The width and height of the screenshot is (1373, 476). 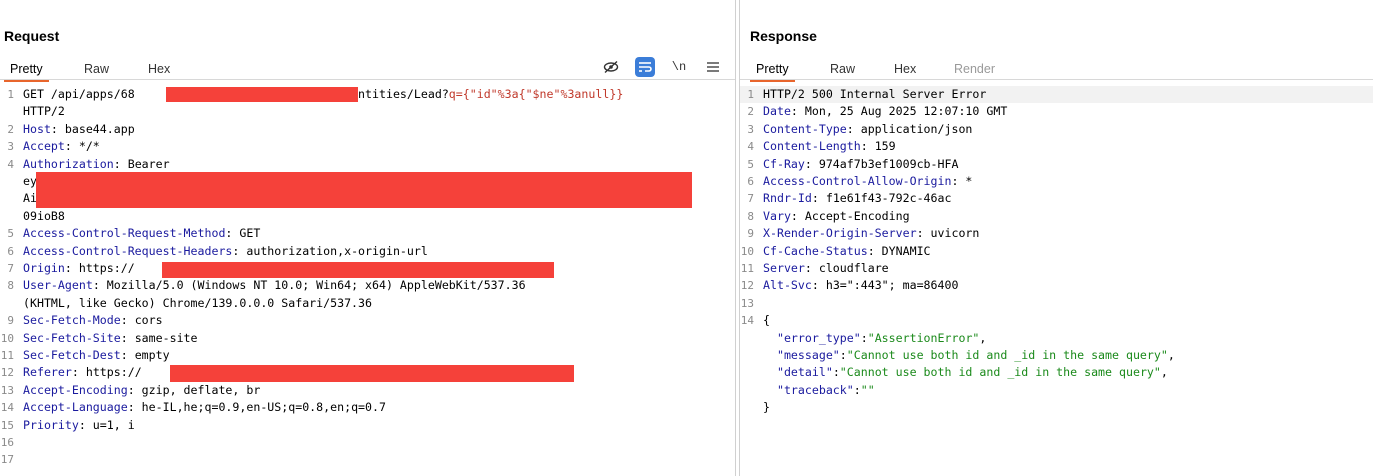 I want to click on line-content: Rndr-Id: f1e61f43-792c-46ac, so click(x=857, y=198).